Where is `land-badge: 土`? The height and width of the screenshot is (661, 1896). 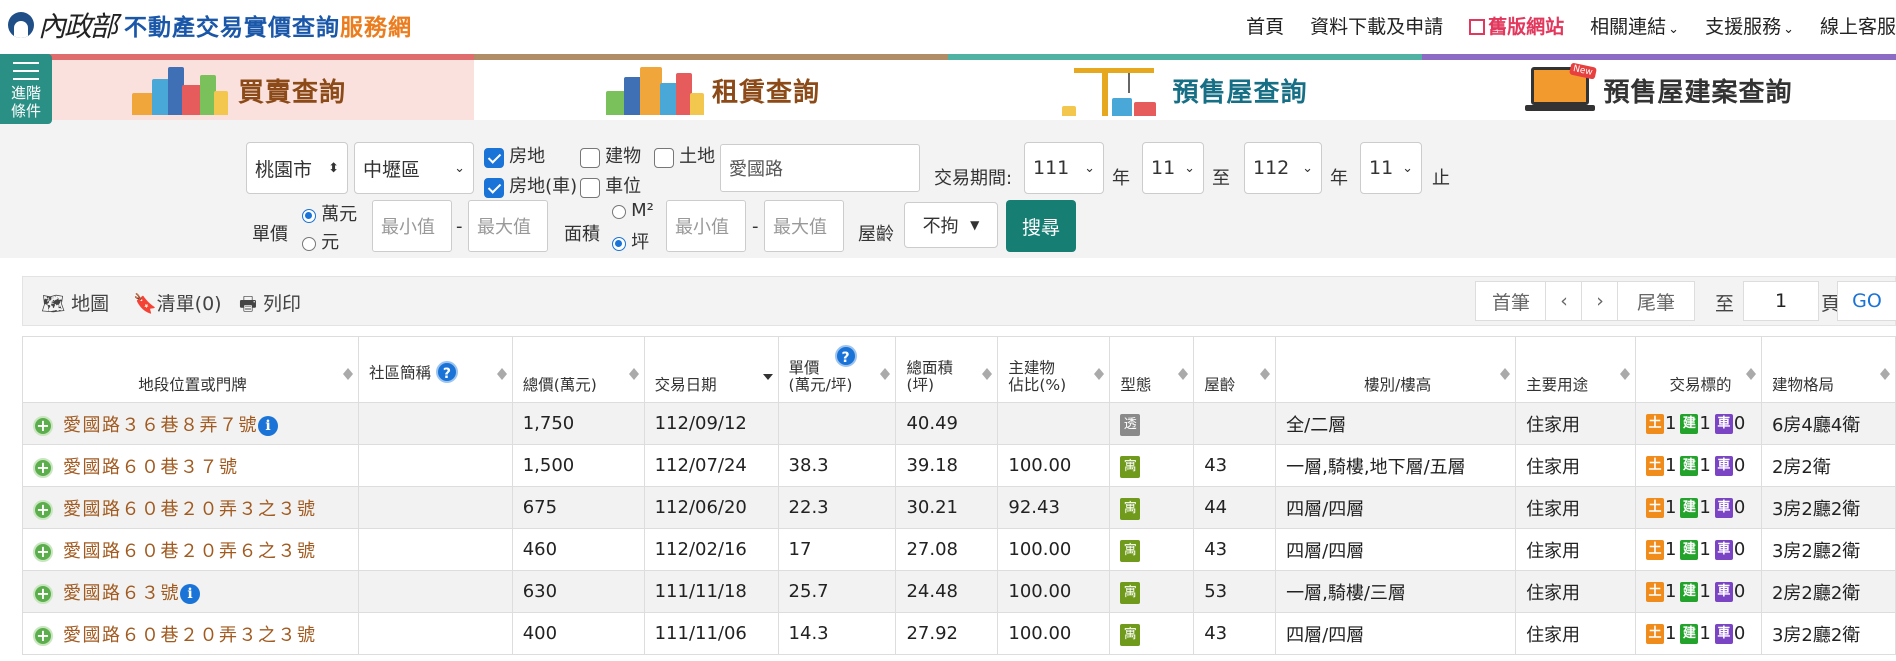 land-badge: 土 is located at coordinates (1654, 549).